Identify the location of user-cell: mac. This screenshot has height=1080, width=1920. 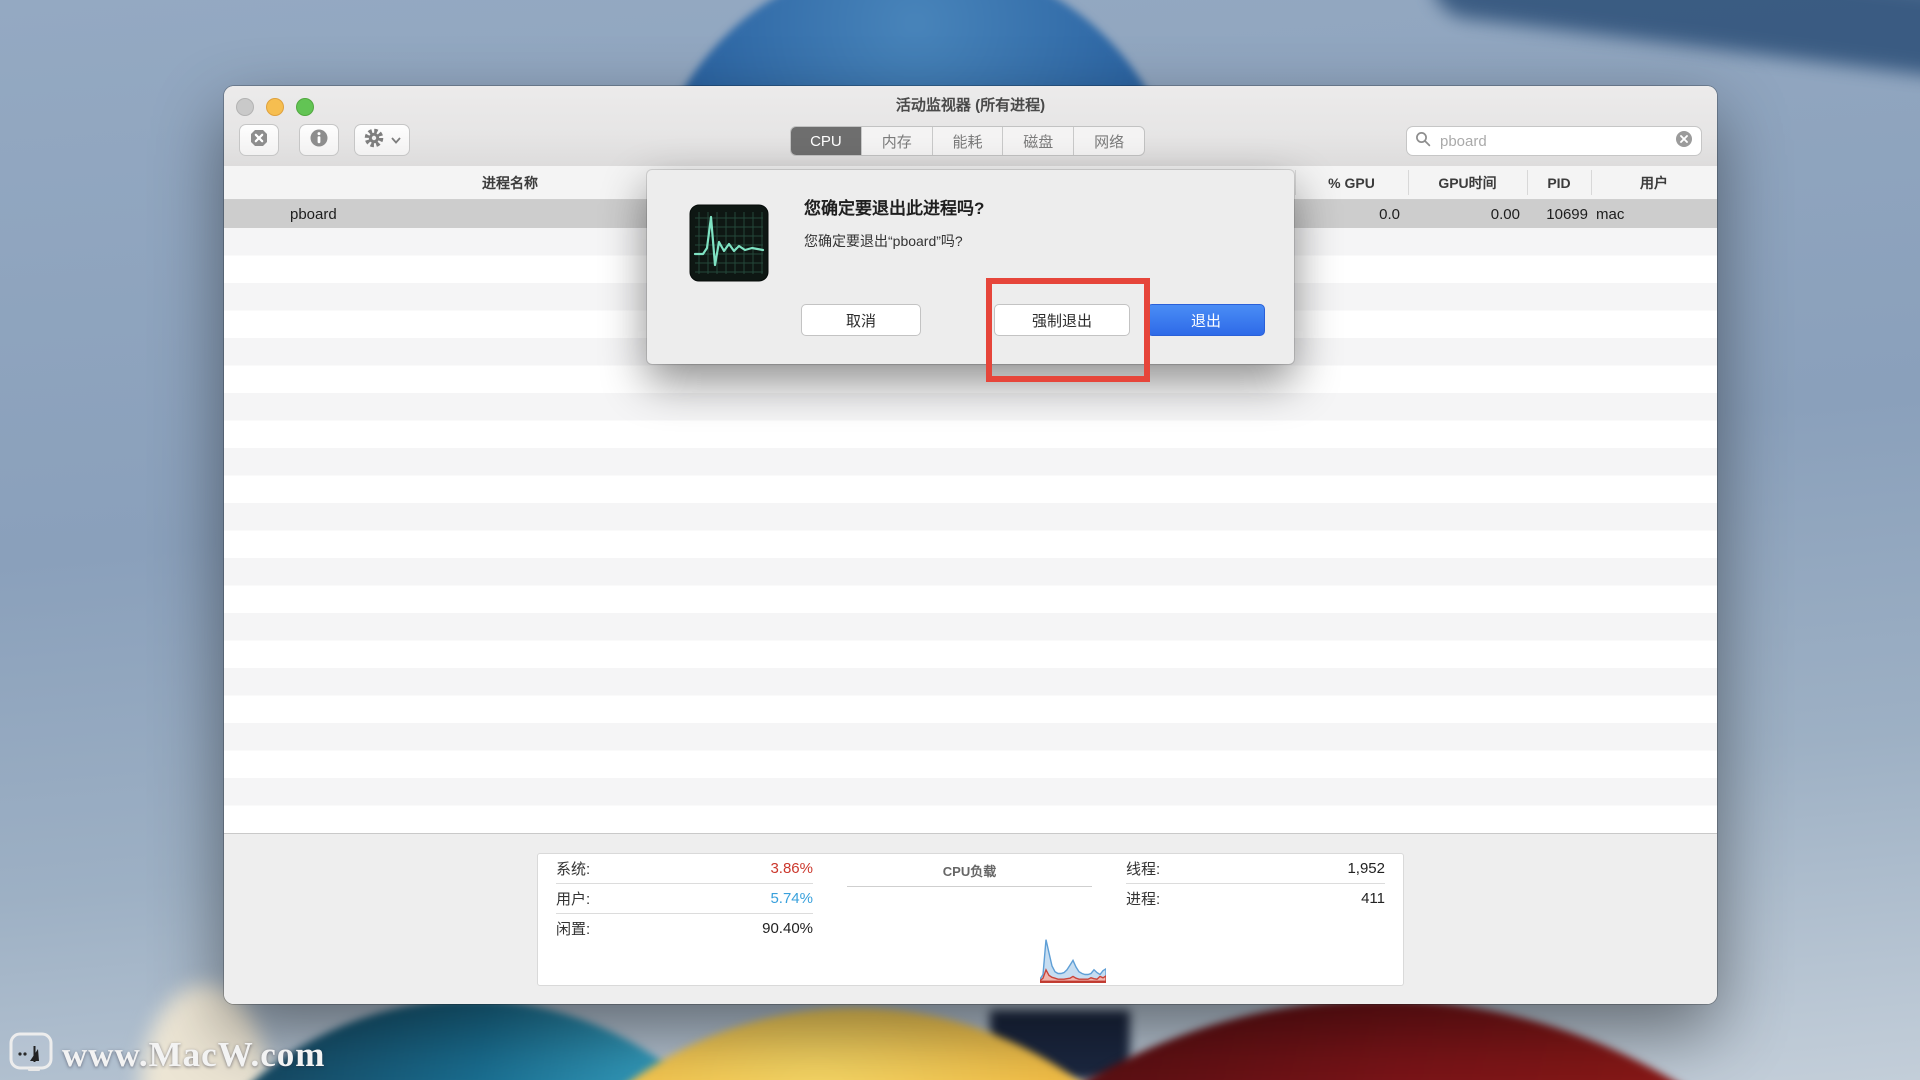
(1610, 214).